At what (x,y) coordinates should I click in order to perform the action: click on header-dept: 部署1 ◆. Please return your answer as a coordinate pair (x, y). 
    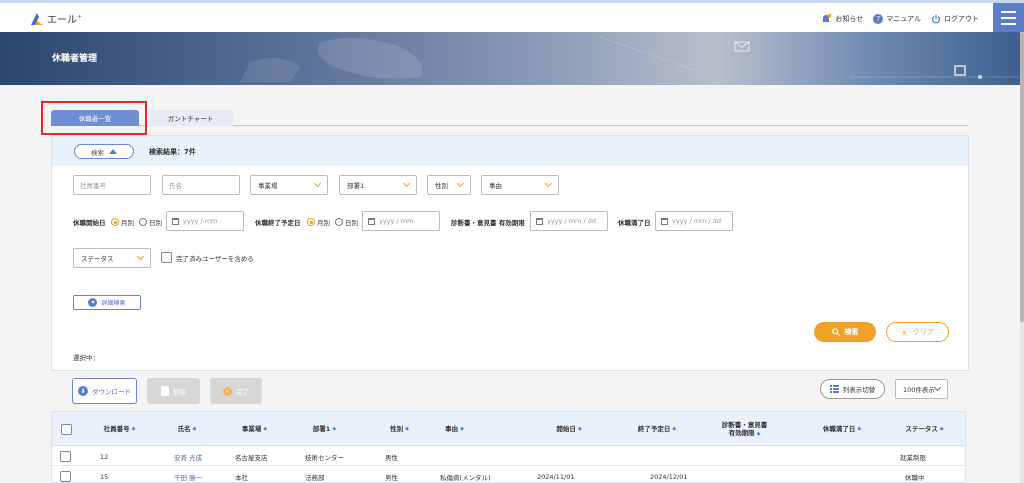
    Looking at the image, I should click on (324, 429).